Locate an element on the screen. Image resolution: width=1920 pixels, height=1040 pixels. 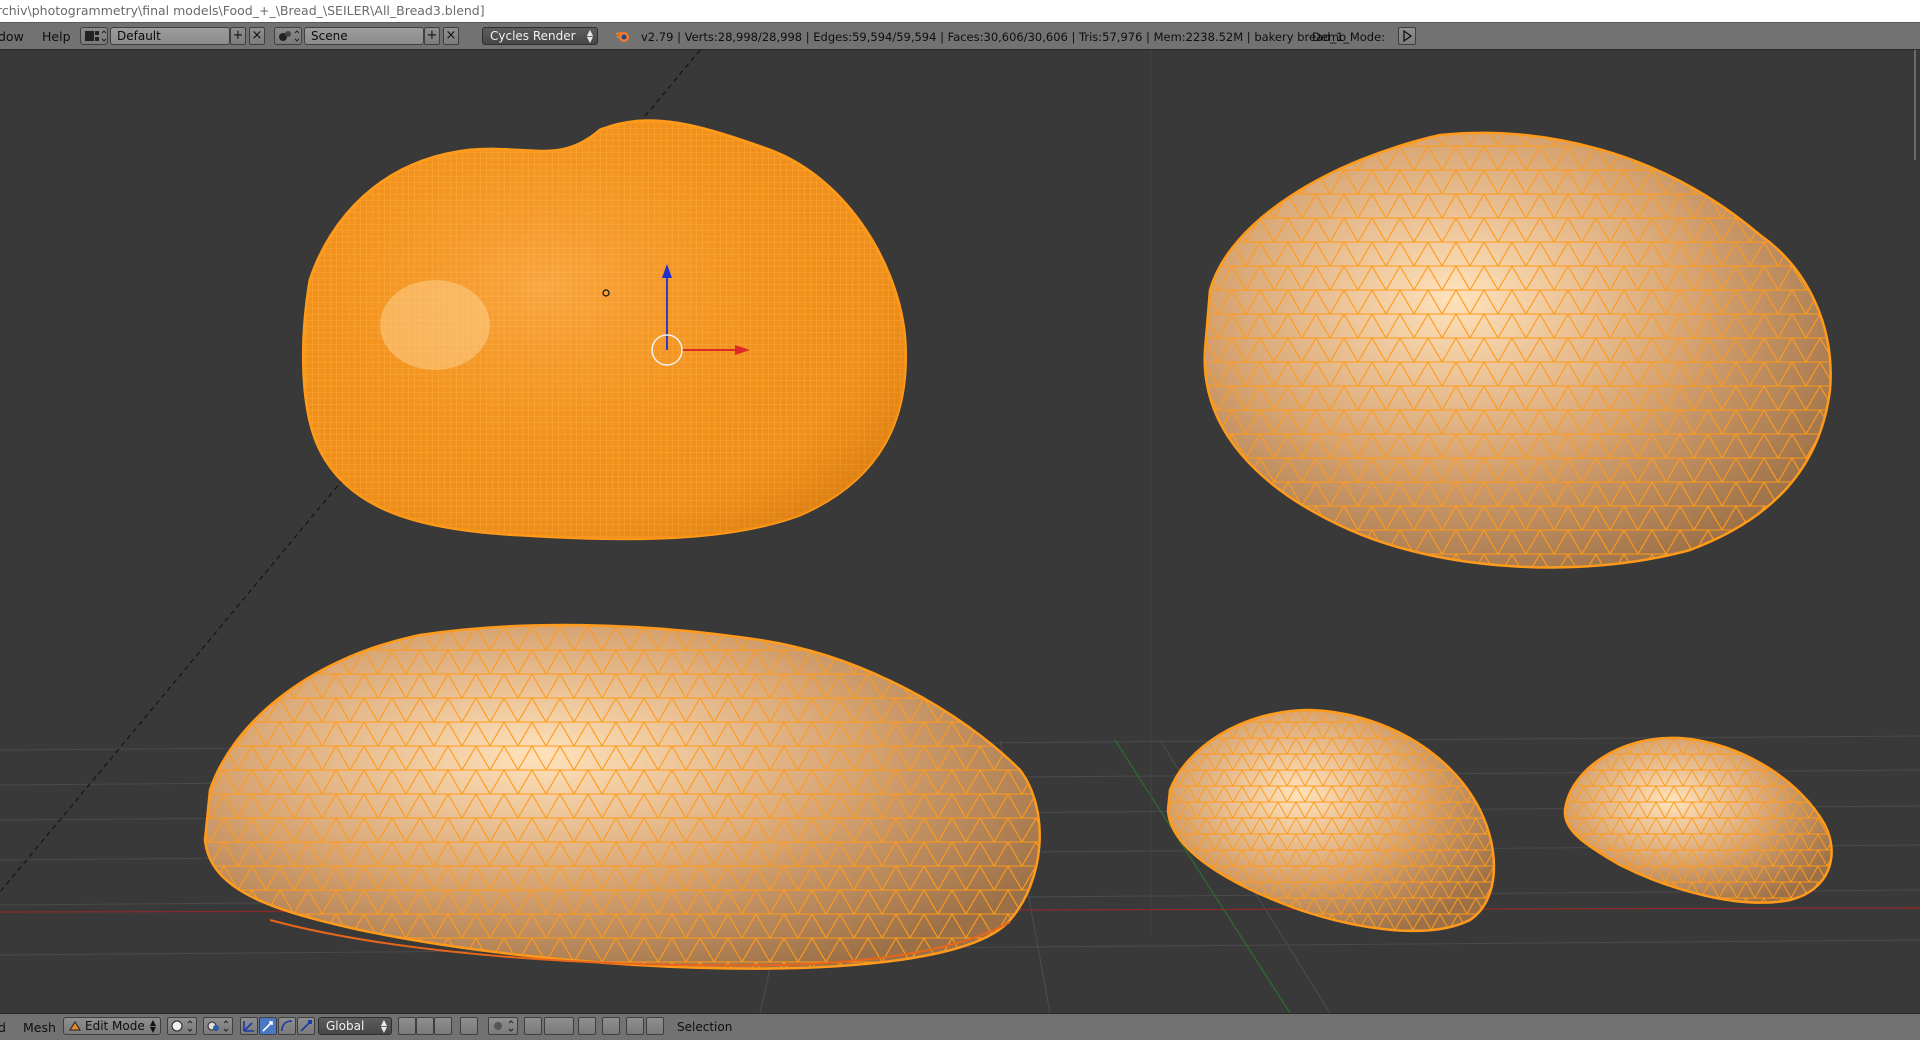
screen-layout-selector is located at coordinates (94, 36).